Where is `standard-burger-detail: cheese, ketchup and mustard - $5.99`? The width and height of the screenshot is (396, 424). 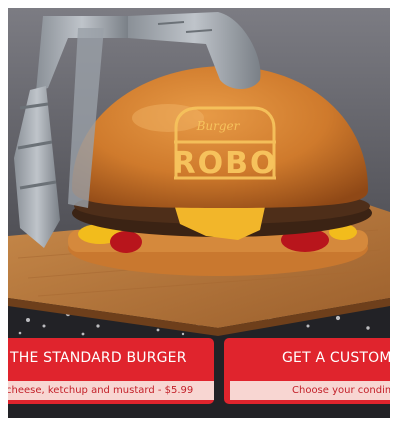
standard-burger-detail: cheese, ketchup and mustard - $5.99 is located at coordinates (111, 390).